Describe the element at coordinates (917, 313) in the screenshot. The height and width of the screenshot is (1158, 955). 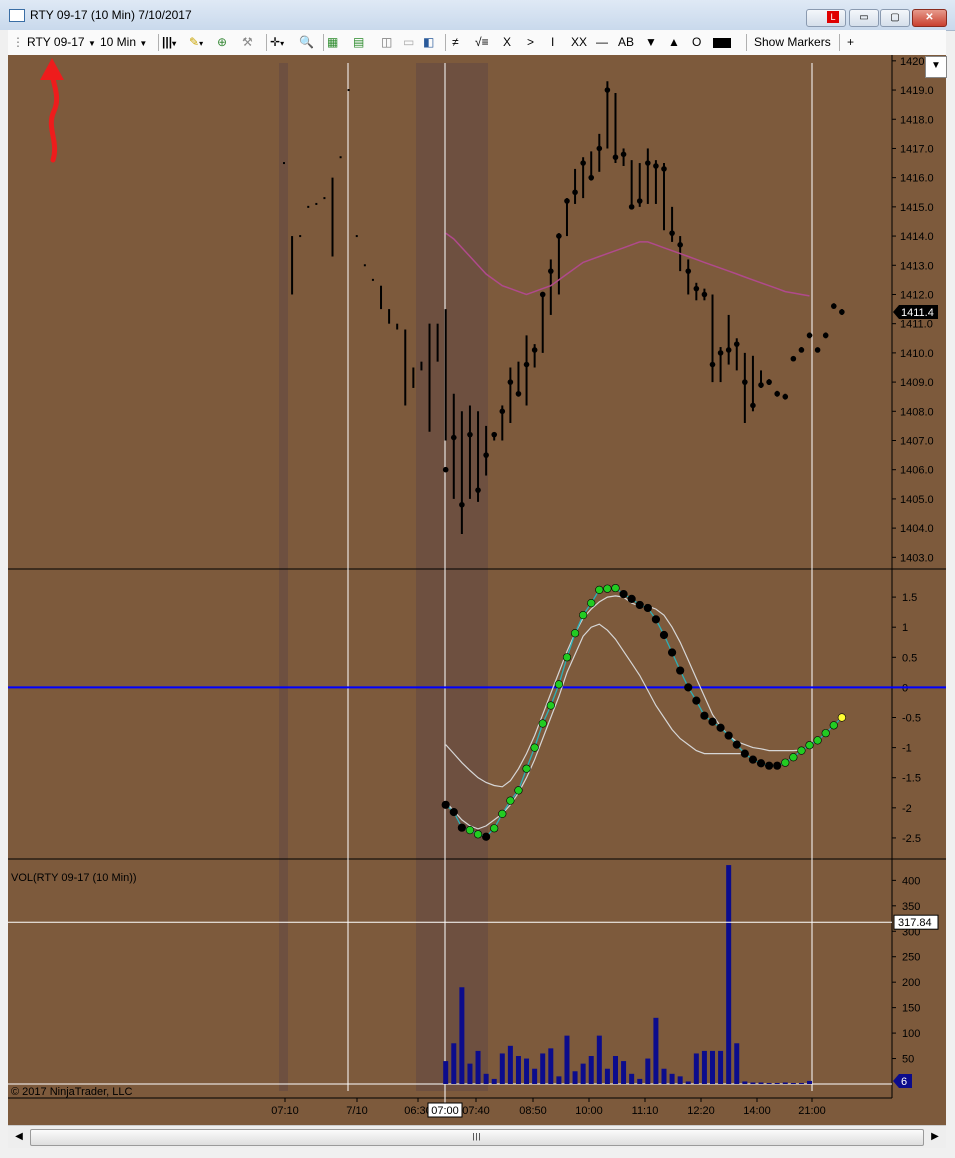
I see `last-price-label: 1411.4` at that location.